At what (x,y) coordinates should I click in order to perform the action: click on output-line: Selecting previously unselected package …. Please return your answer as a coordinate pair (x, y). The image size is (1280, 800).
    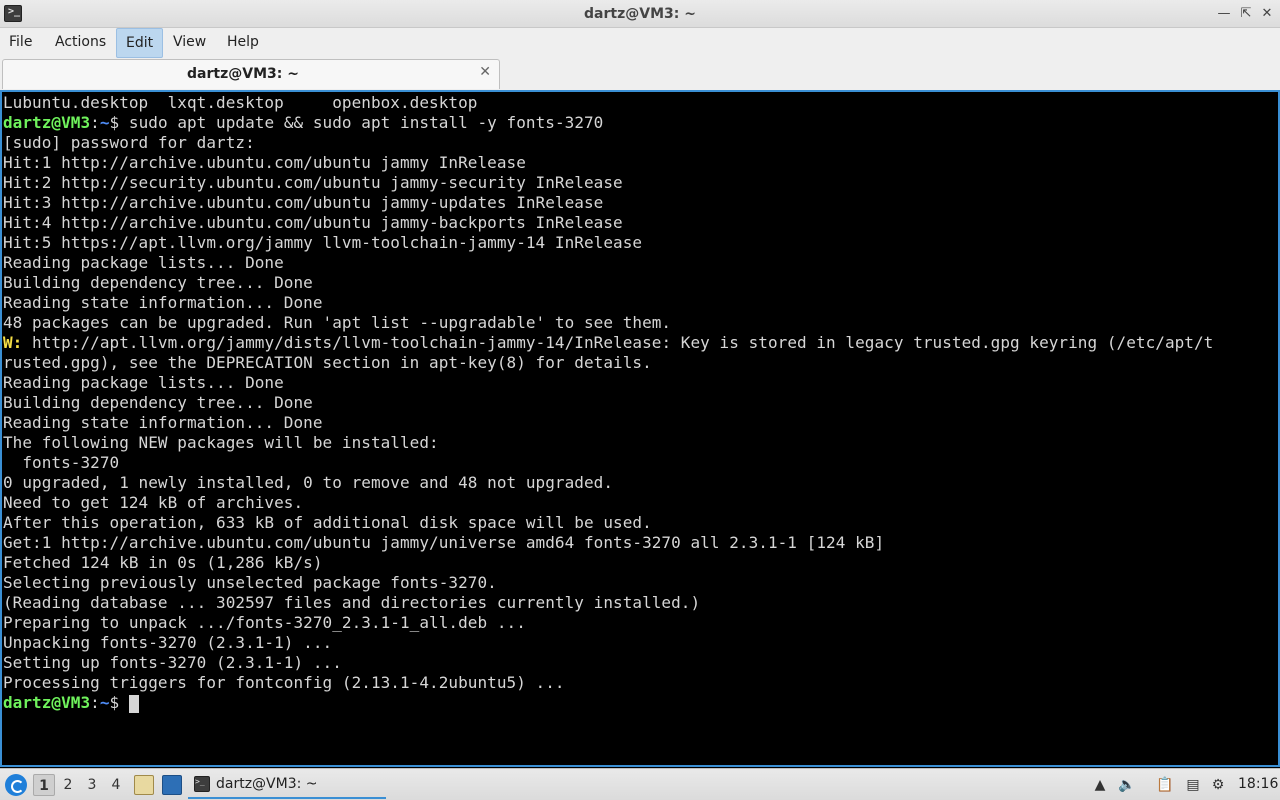
    Looking at the image, I should click on (608, 583).